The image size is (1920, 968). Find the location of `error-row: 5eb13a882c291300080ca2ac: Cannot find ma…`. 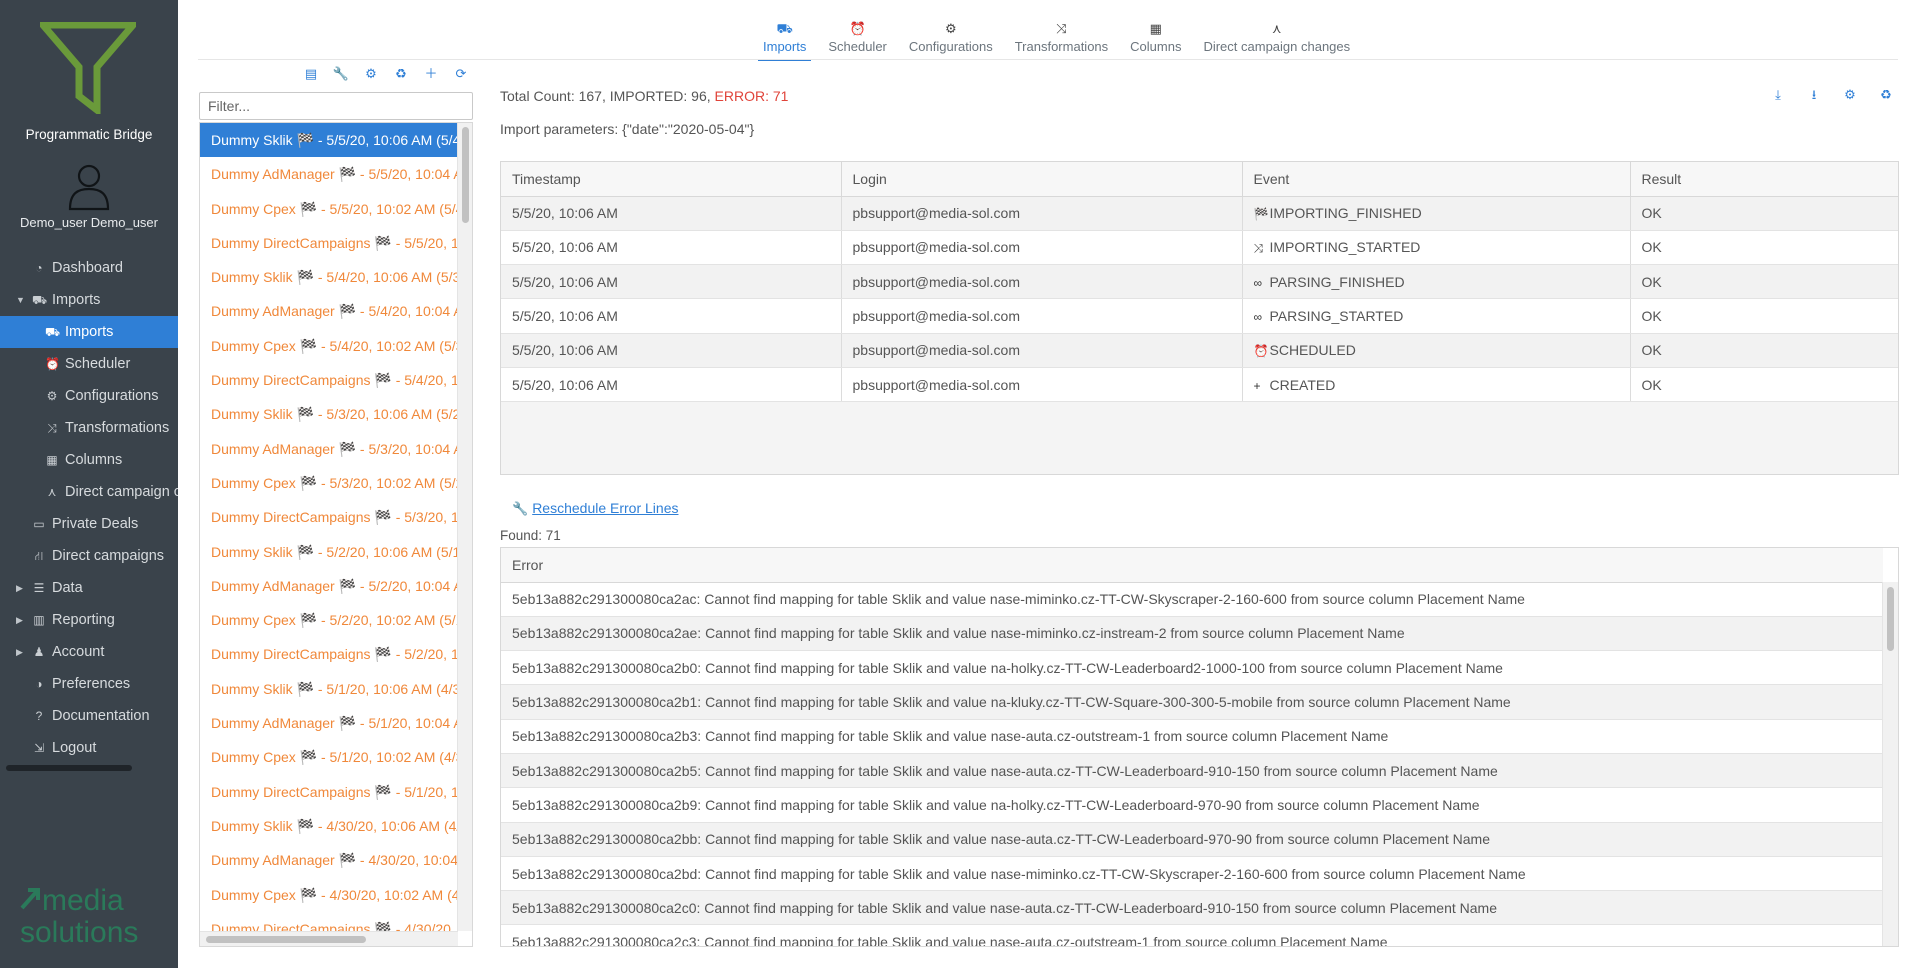

error-row: 5eb13a882c291300080ca2ac: Cannot find ma… is located at coordinates (1192, 599).